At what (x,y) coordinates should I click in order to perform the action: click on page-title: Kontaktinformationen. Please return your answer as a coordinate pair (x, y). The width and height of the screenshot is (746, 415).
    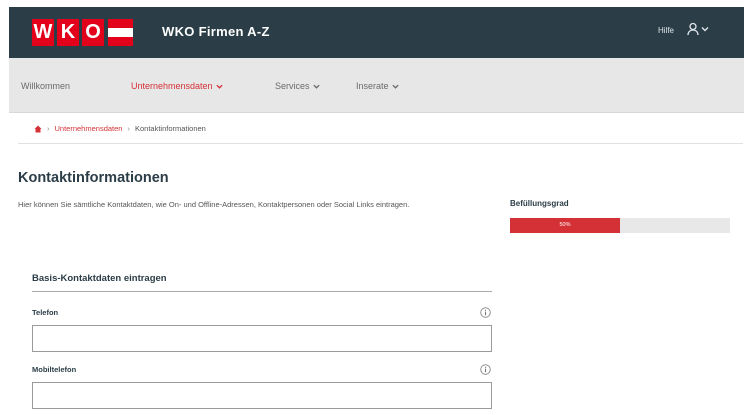
    Looking at the image, I should click on (93, 178).